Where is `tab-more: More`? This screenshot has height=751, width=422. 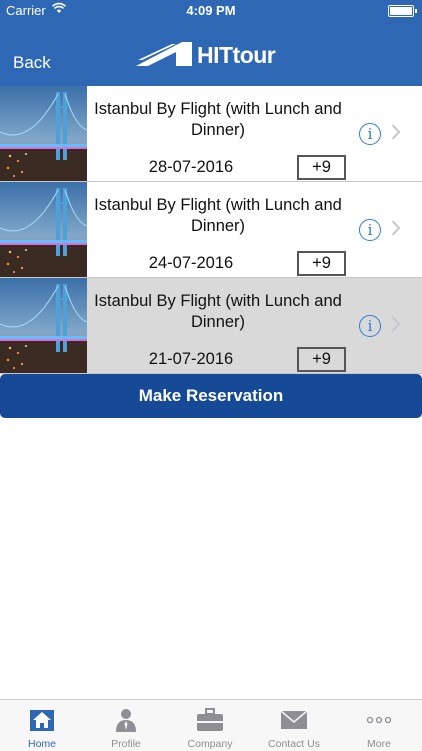
tab-more: More is located at coordinates (379, 725).